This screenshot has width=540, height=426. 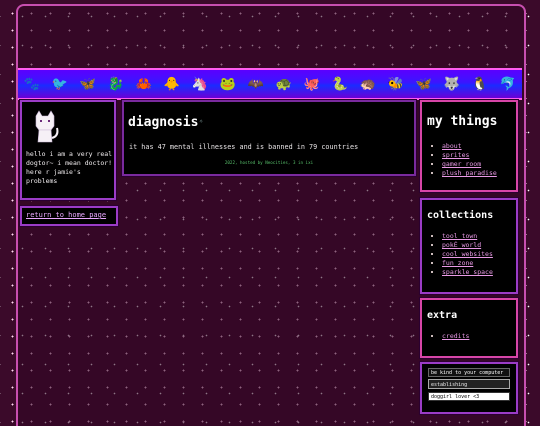 What do you see at coordinates (269, 162) in the screenshot?
I see `footer-text: 2022, hosted by Neocities, 3 in ixi` at bounding box center [269, 162].